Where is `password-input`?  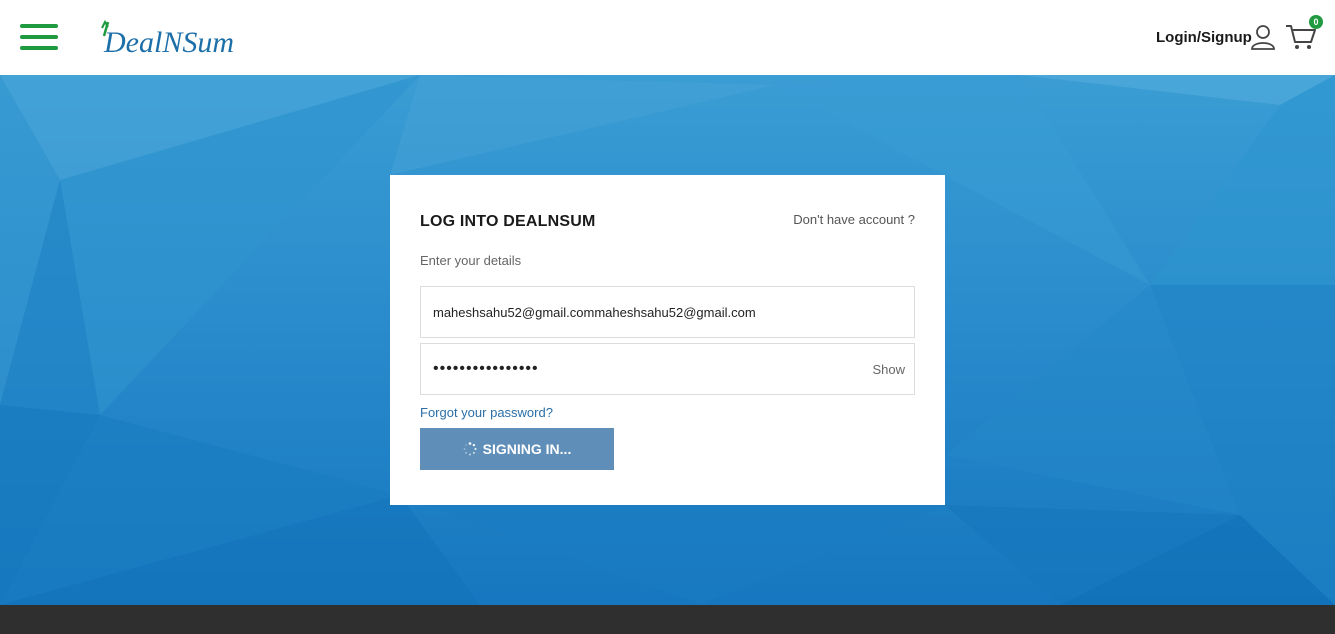 password-input is located at coordinates (667, 369).